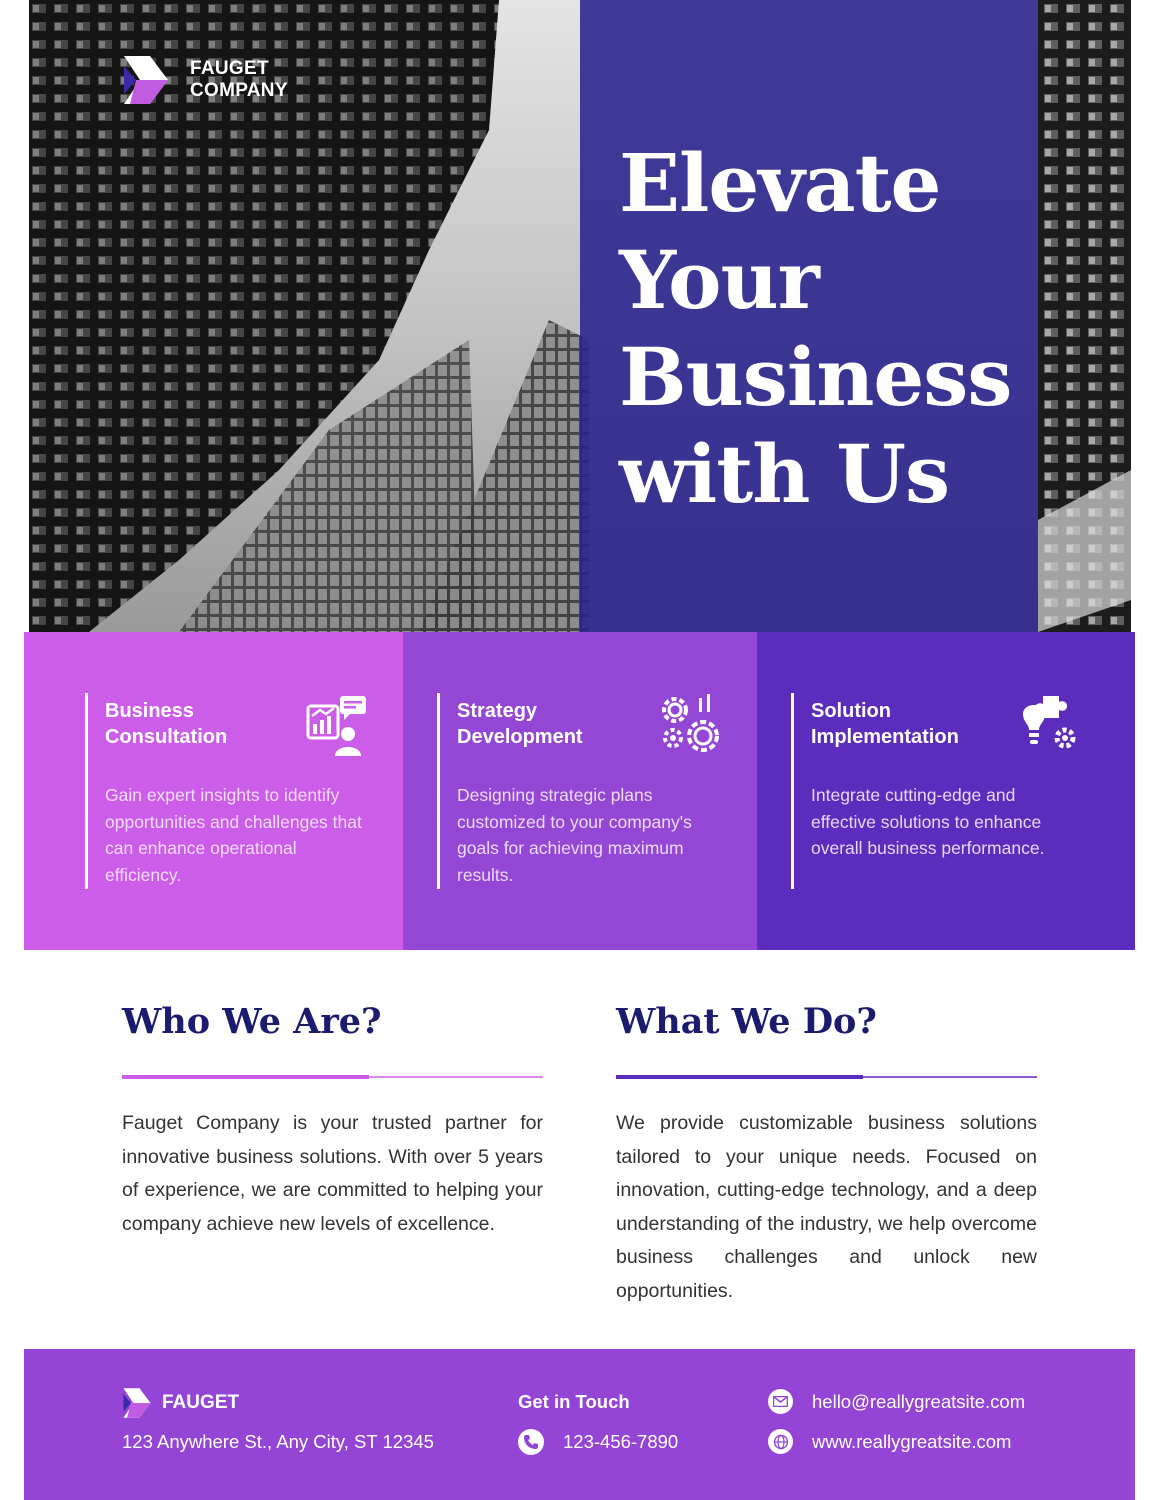  What do you see at coordinates (531, 1442) in the screenshot?
I see `phone-icon` at bounding box center [531, 1442].